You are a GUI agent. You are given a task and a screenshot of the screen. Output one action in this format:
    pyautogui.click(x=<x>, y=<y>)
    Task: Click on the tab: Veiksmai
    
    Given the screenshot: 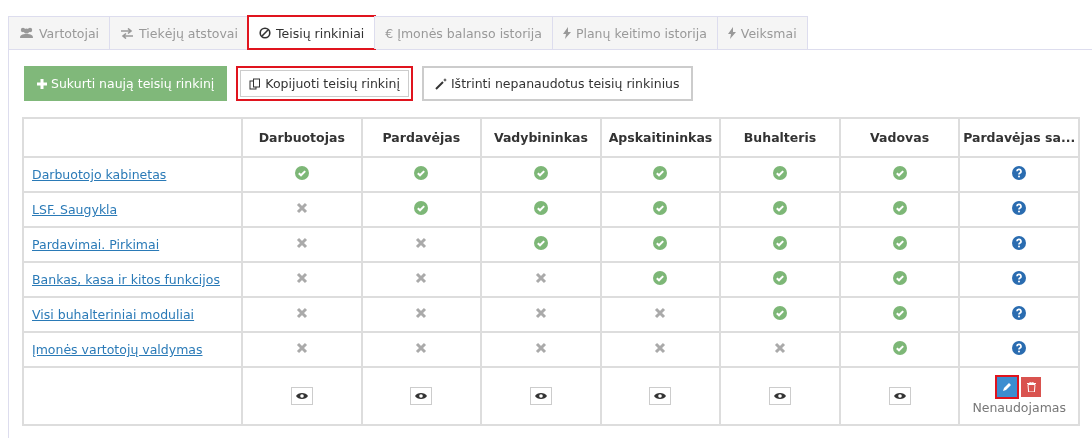 What is the action you would take?
    pyautogui.click(x=762, y=32)
    